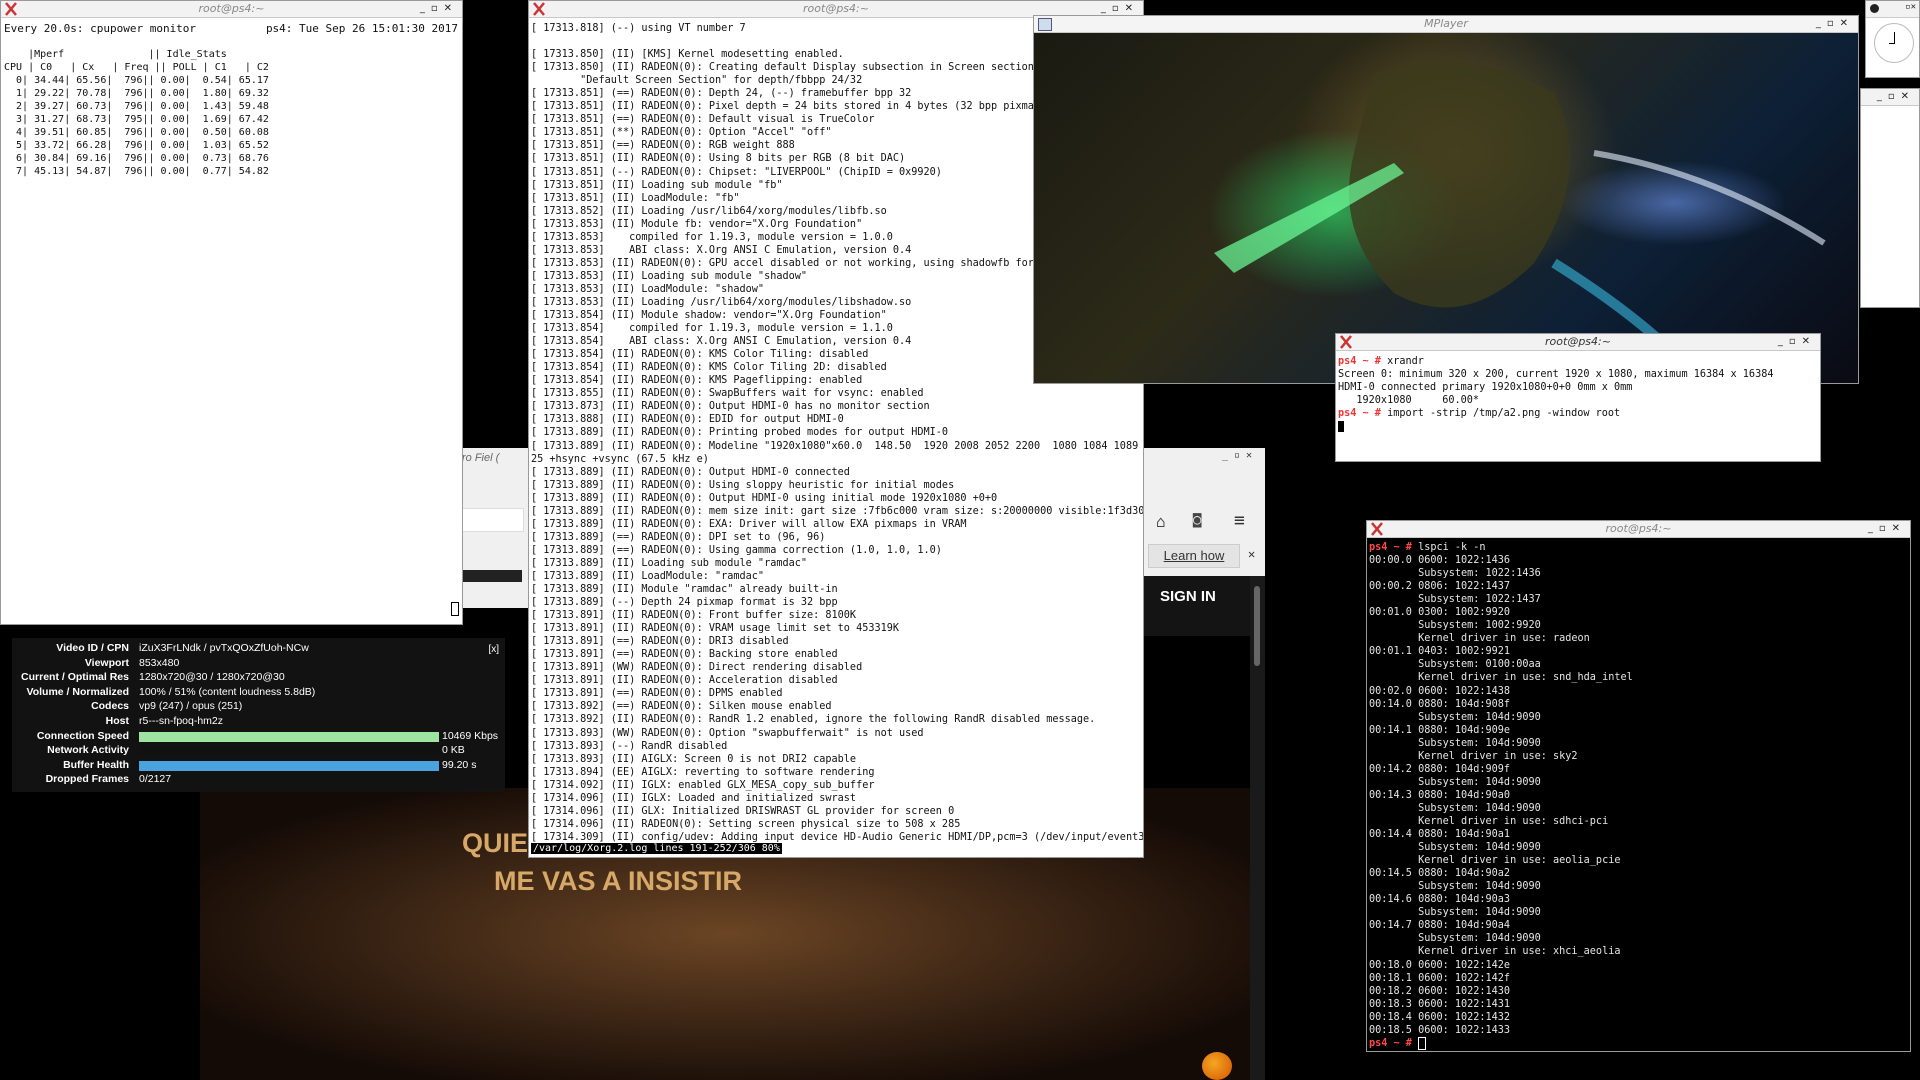 This screenshot has height=1080, width=1920. I want to click on device-line: 00:00.2 0806: 1022:1437, so click(1440, 587).